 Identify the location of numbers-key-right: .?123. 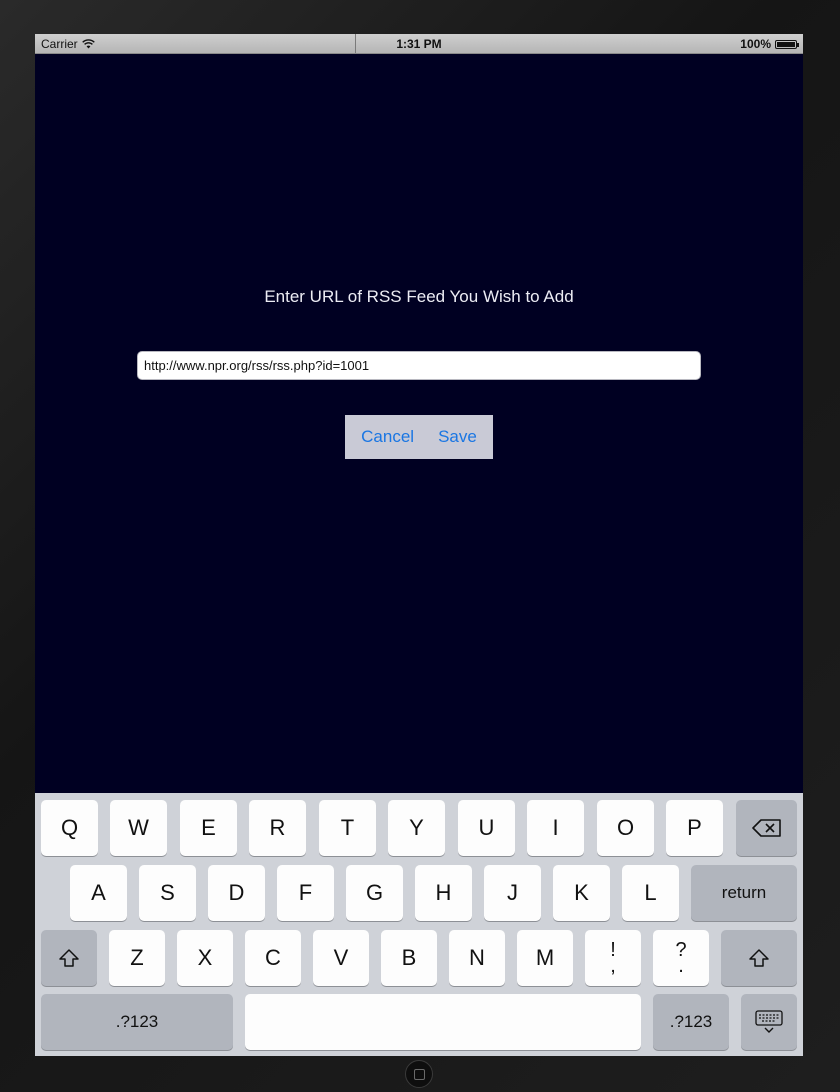
(691, 1022).